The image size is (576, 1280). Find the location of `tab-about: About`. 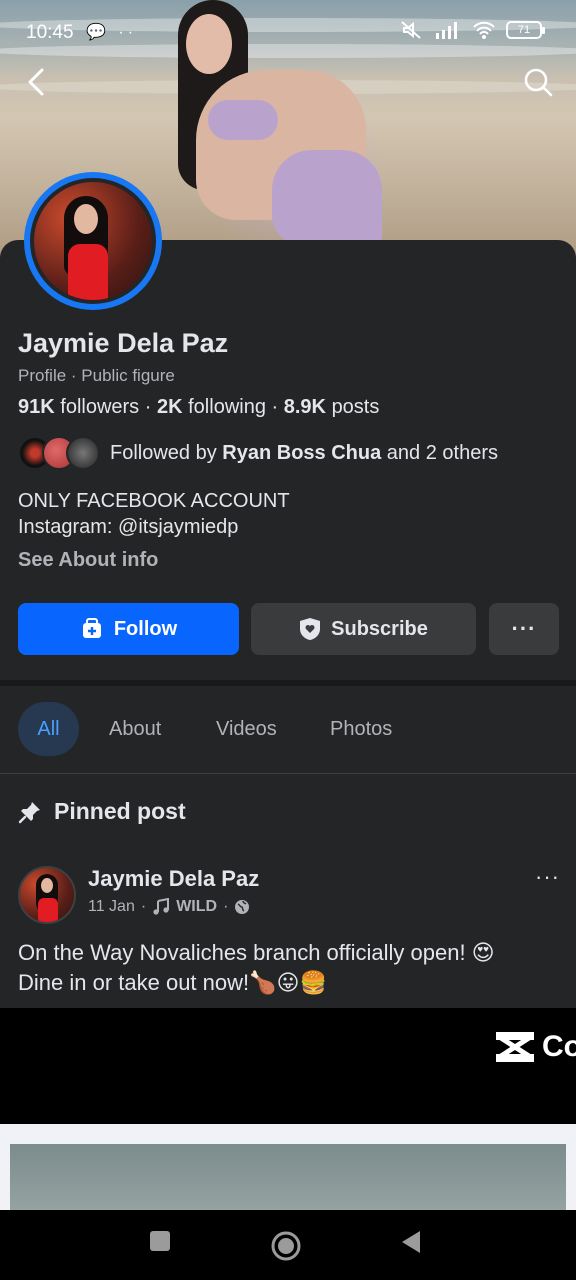

tab-about: About is located at coordinates (135, 729).